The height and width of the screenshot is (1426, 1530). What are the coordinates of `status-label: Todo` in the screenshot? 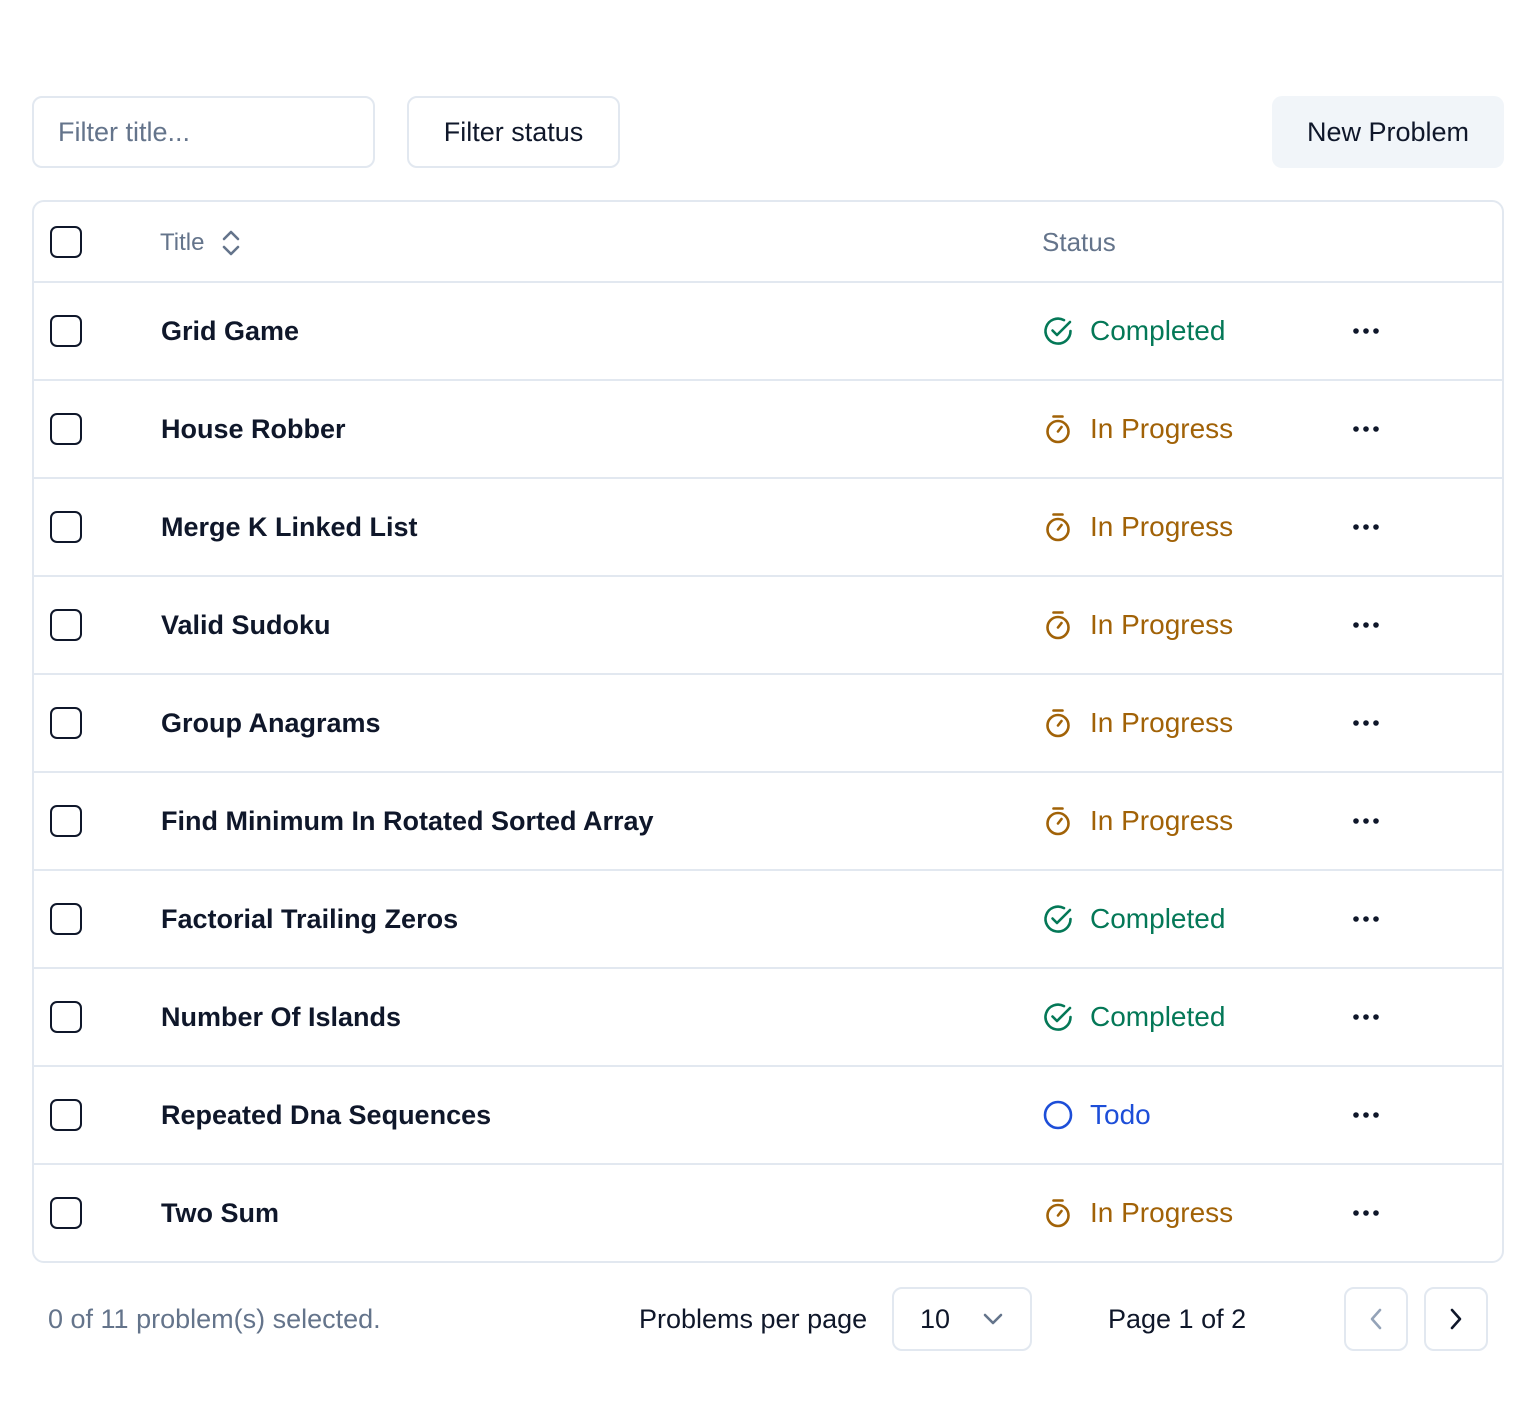 It's located at (1120, 1114).